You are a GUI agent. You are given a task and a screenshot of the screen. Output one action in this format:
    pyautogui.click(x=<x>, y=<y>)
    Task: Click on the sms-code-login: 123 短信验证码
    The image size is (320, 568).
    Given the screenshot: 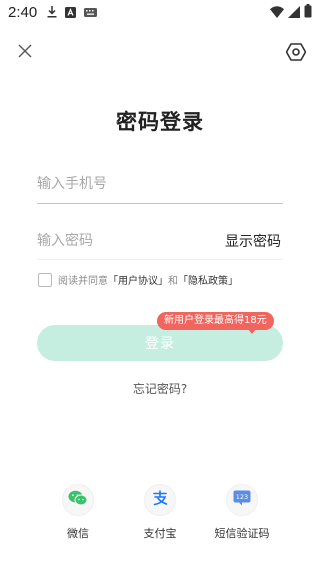 What is the action you would take?
    pyautogui.click(x=242, y=512)
    